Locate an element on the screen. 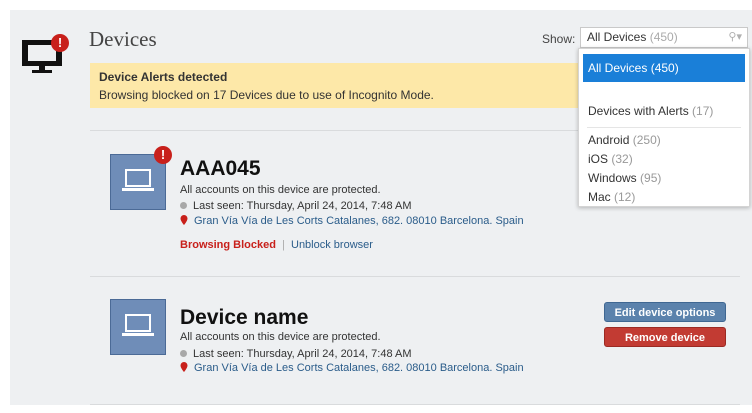  banner-title: Device Alerts detected is located at coordinates (163, 77).